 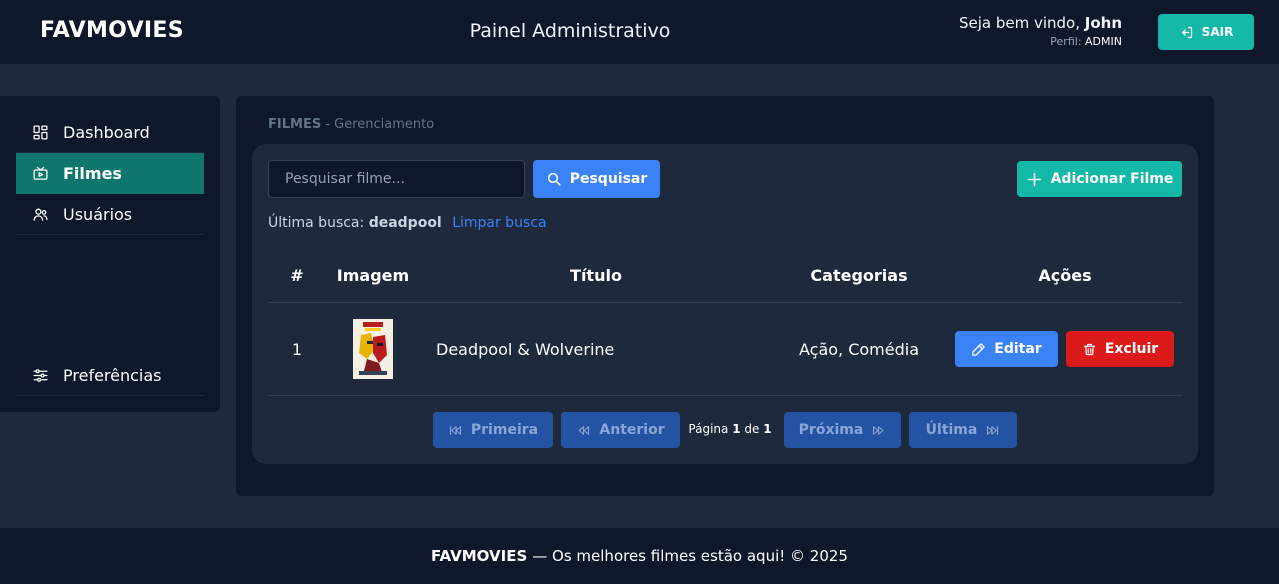 What do you see at coordinates (1019, 23) in the screenshot?
I see `welcome-prefix: Seja bem vindo,` at bounding box center [1019, 23].